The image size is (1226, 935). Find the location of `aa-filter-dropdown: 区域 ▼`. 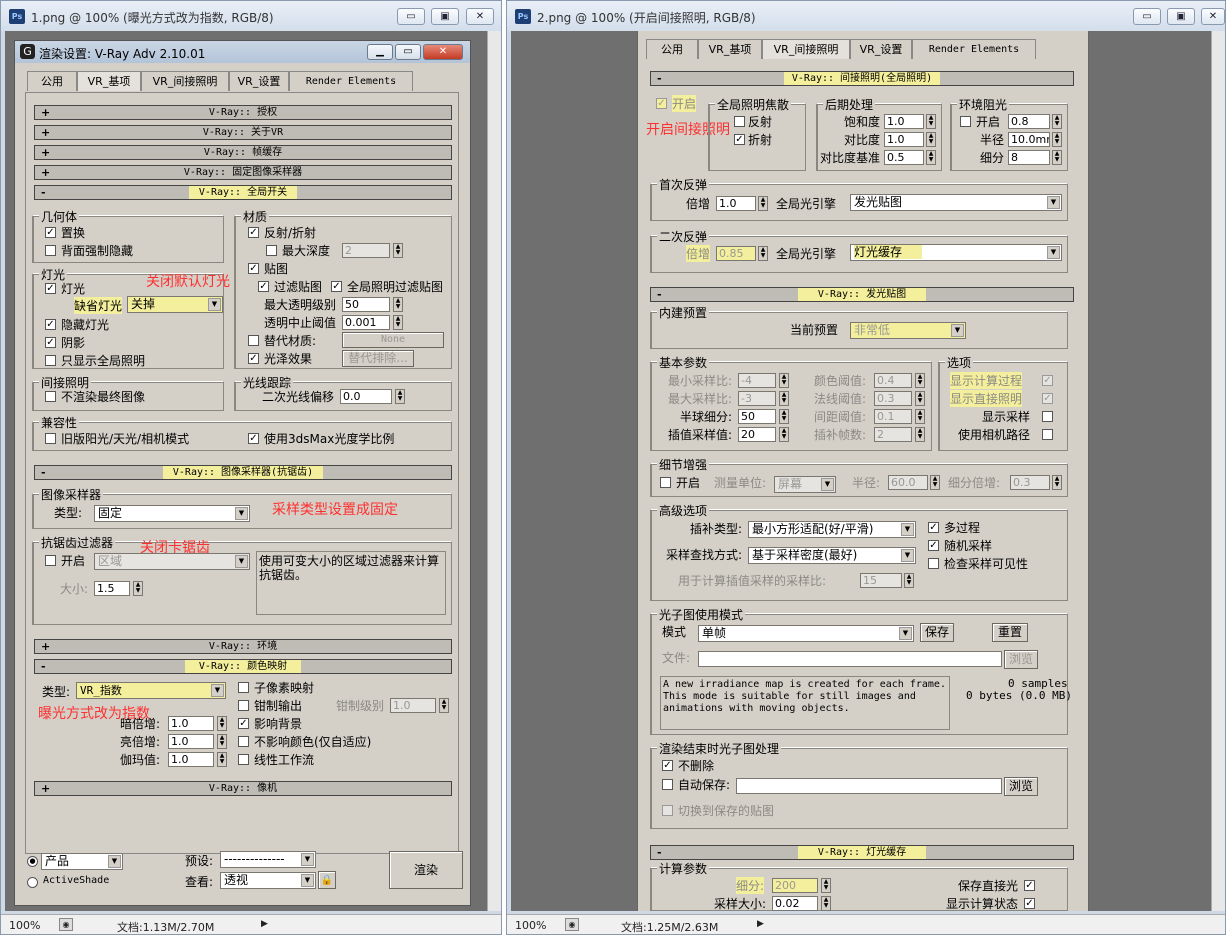

aa-filter-dropdown: 区域 ▼ is located at coordinates (172, 561).